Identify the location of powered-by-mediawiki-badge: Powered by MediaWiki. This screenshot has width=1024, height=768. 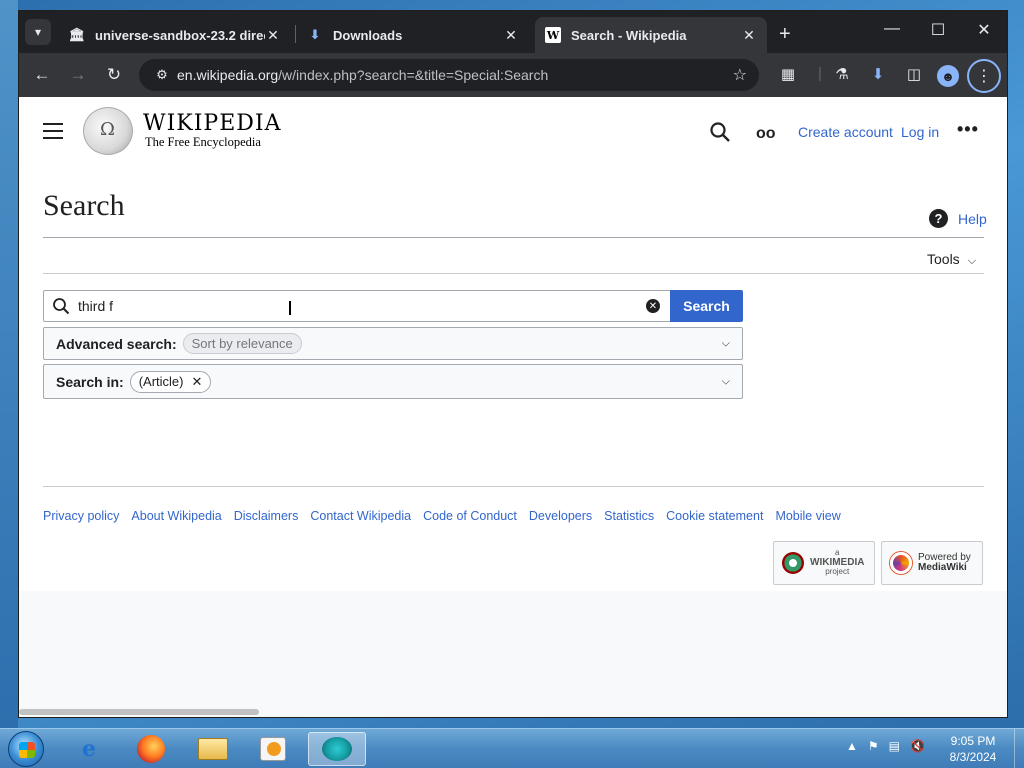
(932, 563).